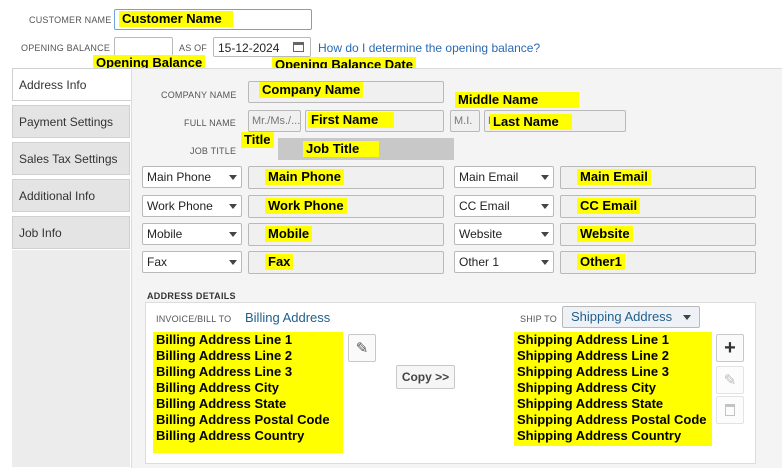 The width and height of the screenshot is (782, 468). Describe the element at coordinates (224, 371) in the screenshot. I see `billing-line: Billing Address Line 3` at that location.